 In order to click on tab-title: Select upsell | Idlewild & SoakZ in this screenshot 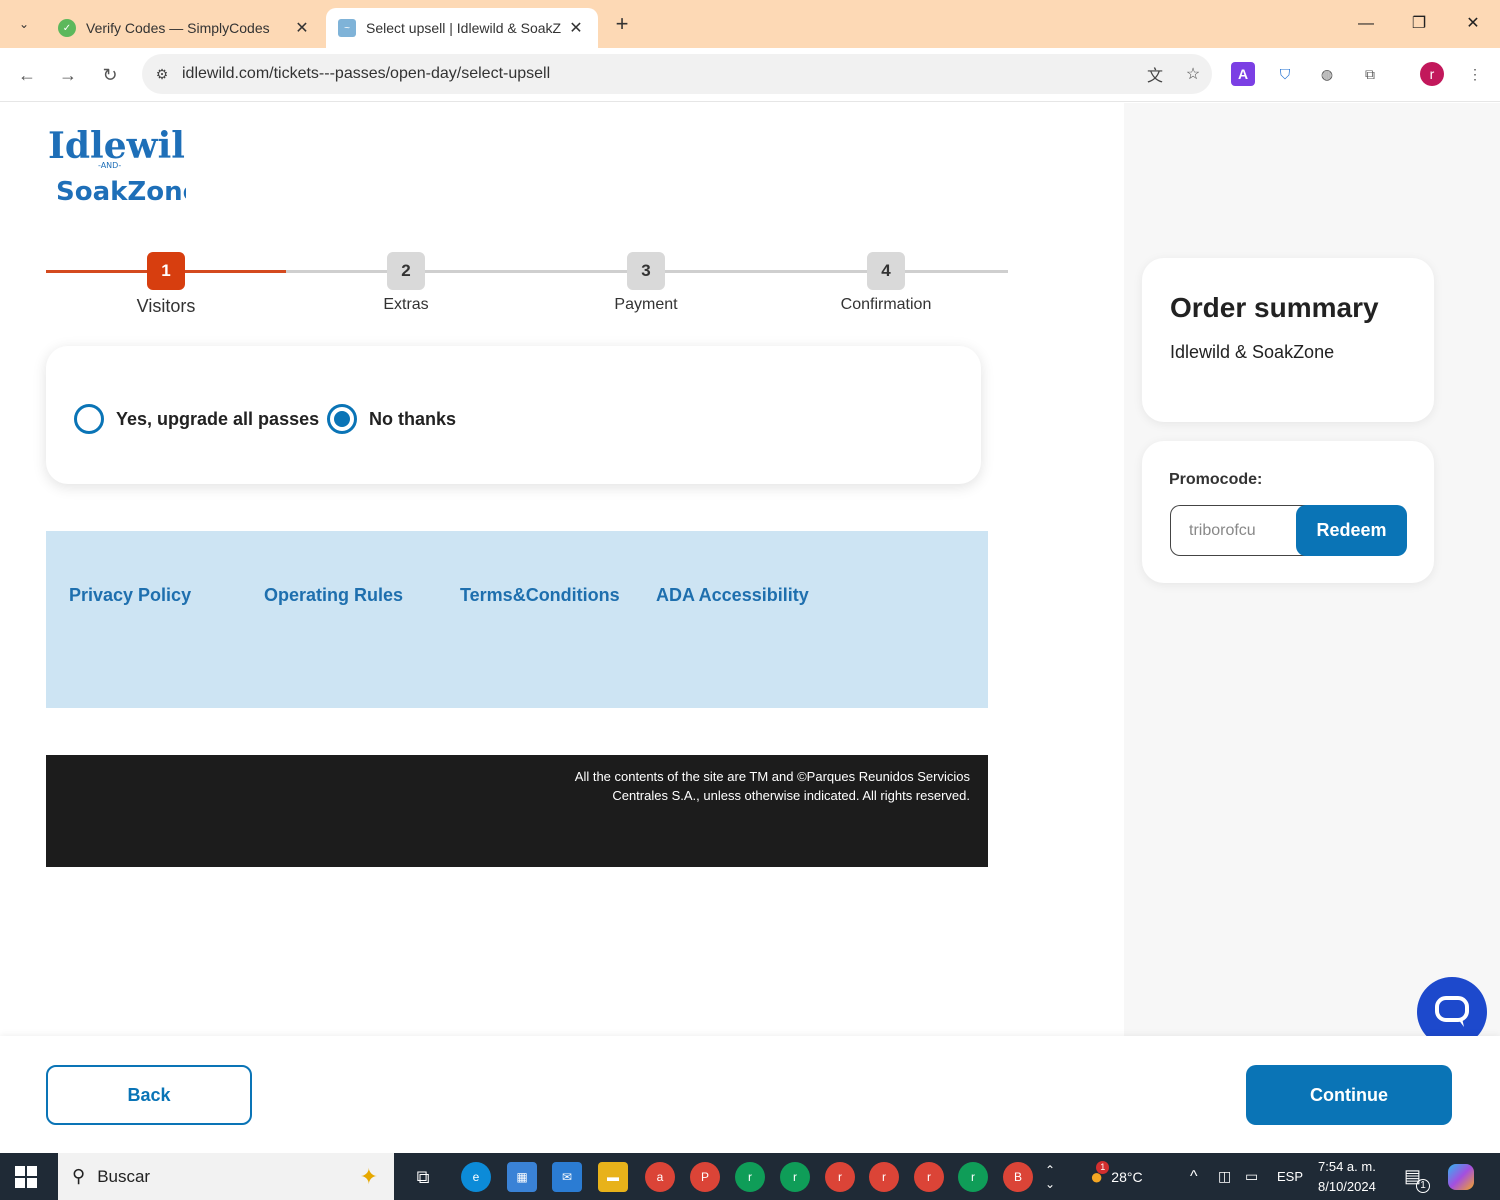, I will do `click(464, 28)`.